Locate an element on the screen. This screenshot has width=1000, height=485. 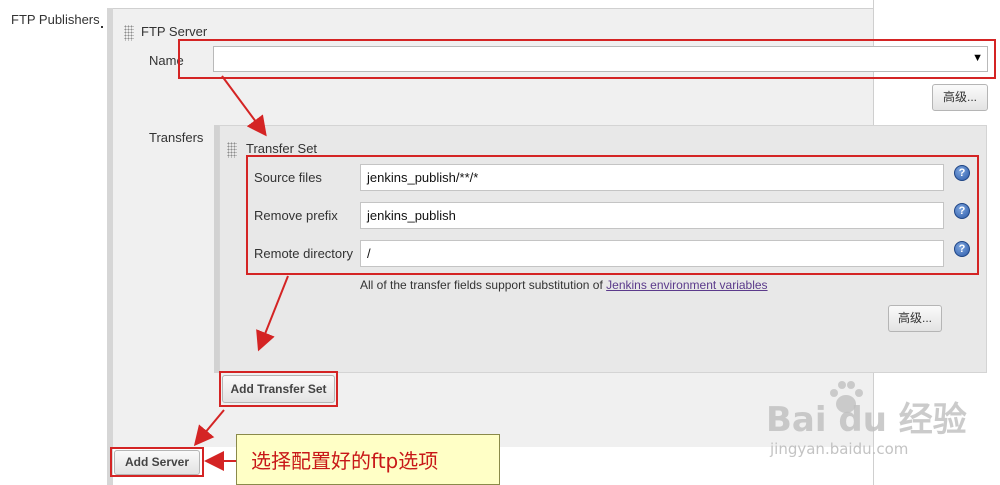
baidu-watermark: Bai du 经验 is located at coordinates (866, 420).